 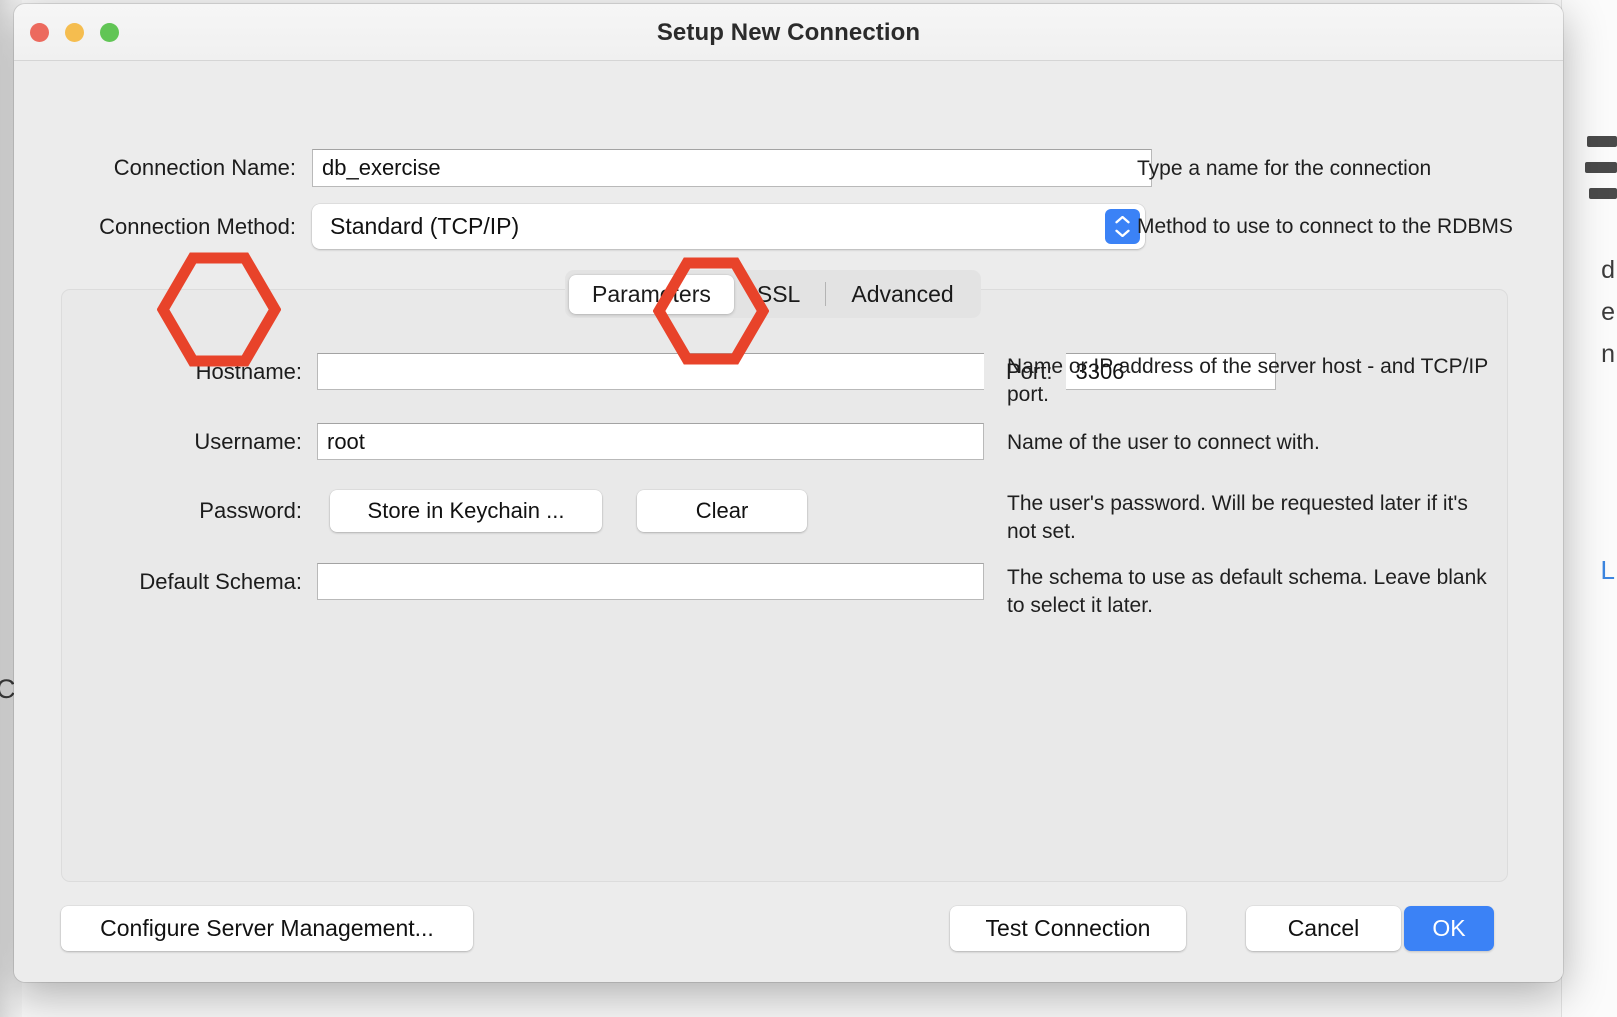 I want to click on connection-method-hint: Method to use to connect to the RDBMS, so click(x=1325, y=226).